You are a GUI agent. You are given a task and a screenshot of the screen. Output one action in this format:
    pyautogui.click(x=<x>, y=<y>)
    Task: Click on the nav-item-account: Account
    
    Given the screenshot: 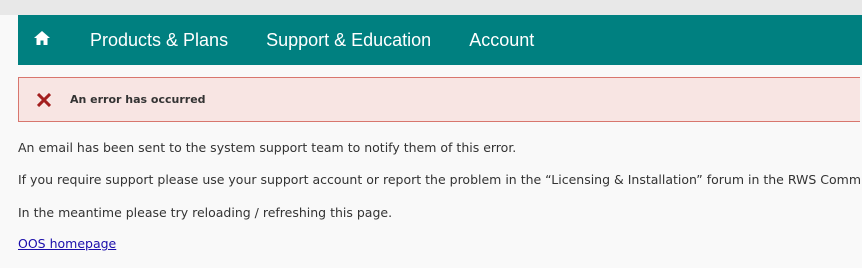 What is the action you would take?
    pyautogui.click(x=501, y=40)
    